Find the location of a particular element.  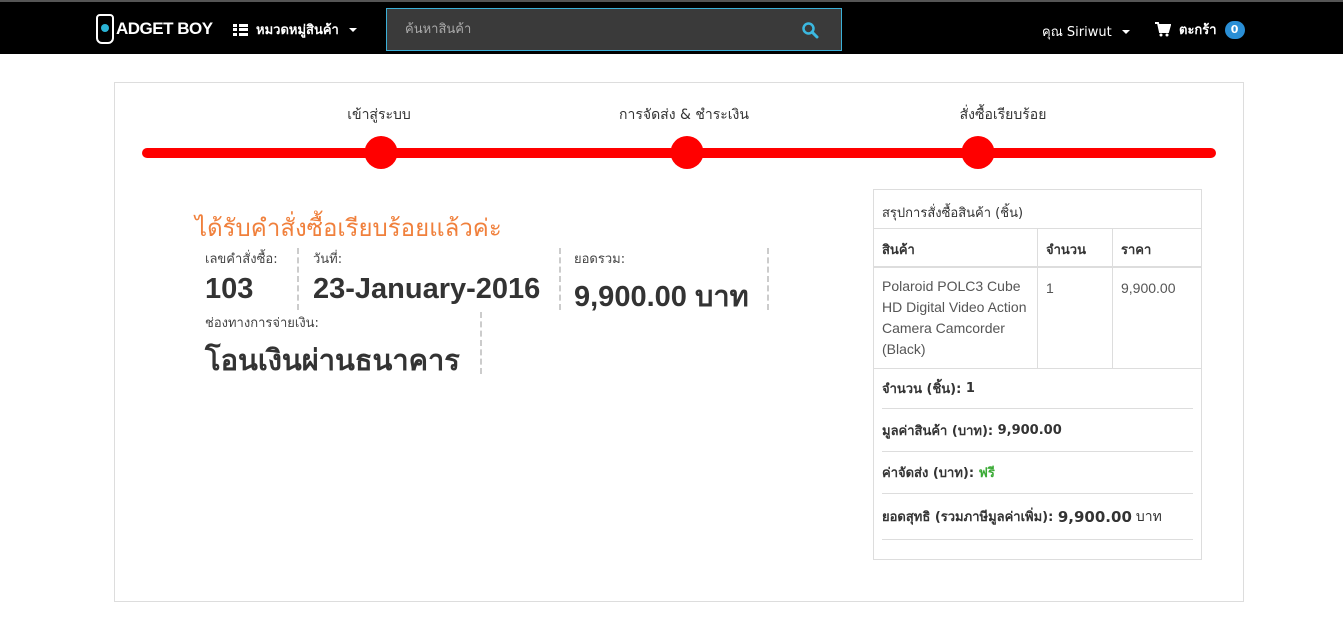

summary-shipping-line: ค่าจัดส่ง (บาท): ฟรี is located at coordinates (1037, 473).